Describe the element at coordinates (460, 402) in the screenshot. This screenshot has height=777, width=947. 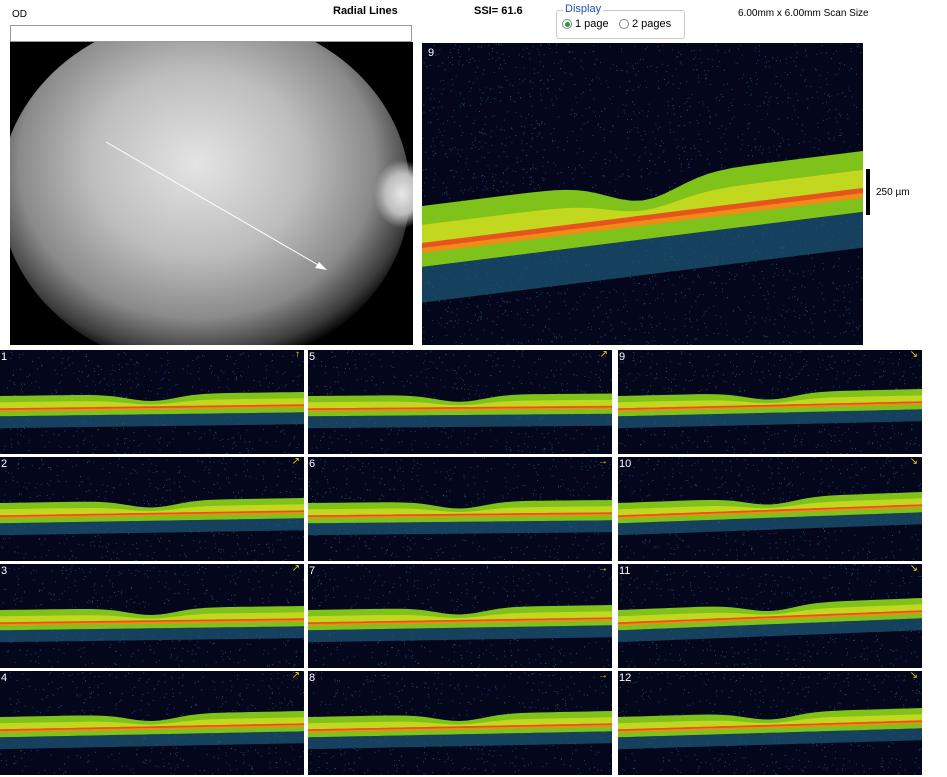
I see `scan-thumbnail: 5 ↗` at that location.